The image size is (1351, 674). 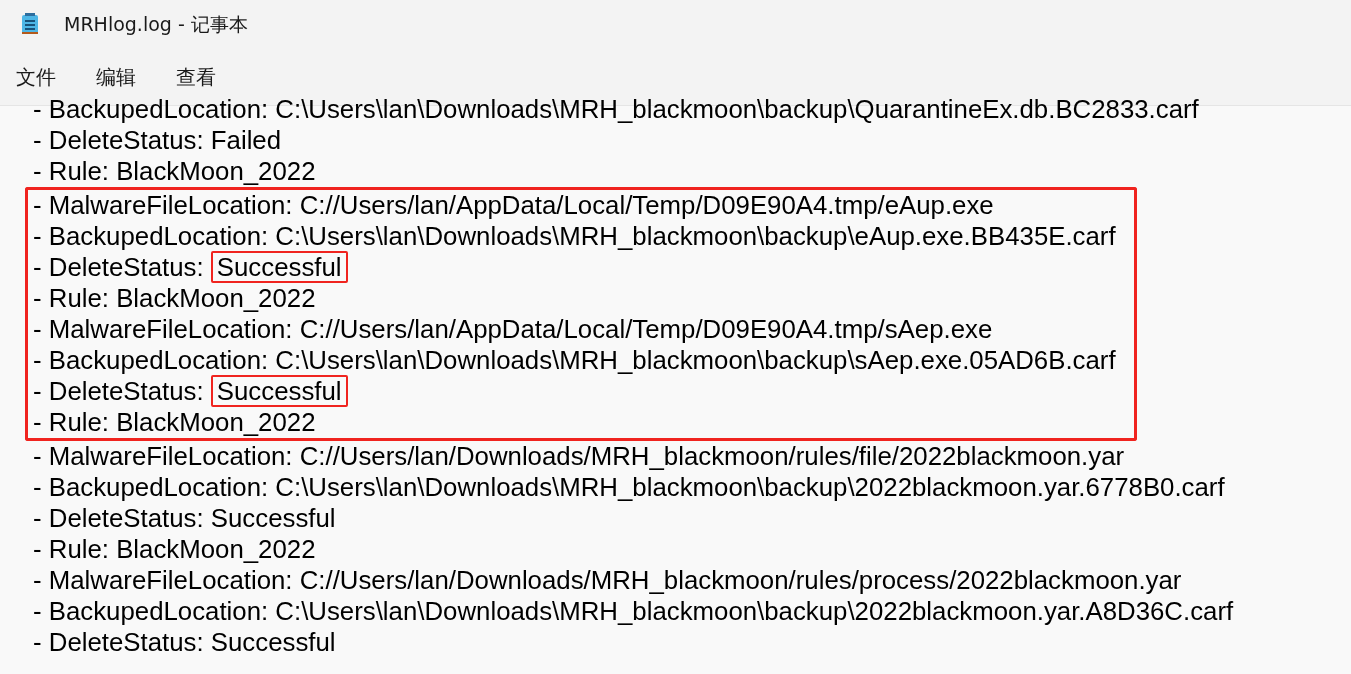 I want to click on log-text: - MalwareFileLocation: C://Users/lan/AppData/Local/Temp/D09E90A4.tmp/eAup.exe, so click(x=513, y=205).